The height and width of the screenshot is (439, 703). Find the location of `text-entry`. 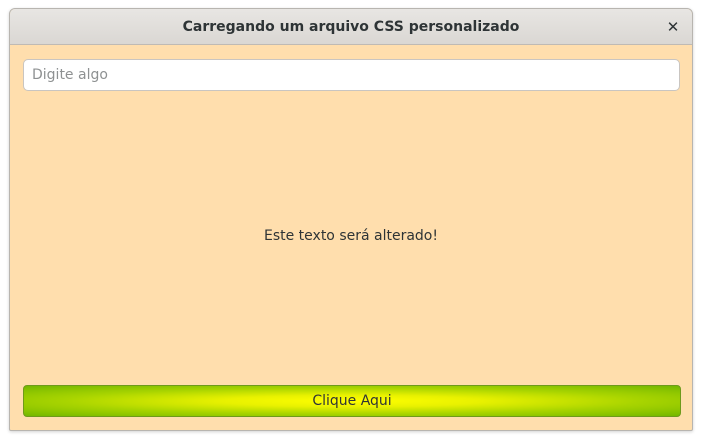

text-entry is located at coordinates (351, 75).